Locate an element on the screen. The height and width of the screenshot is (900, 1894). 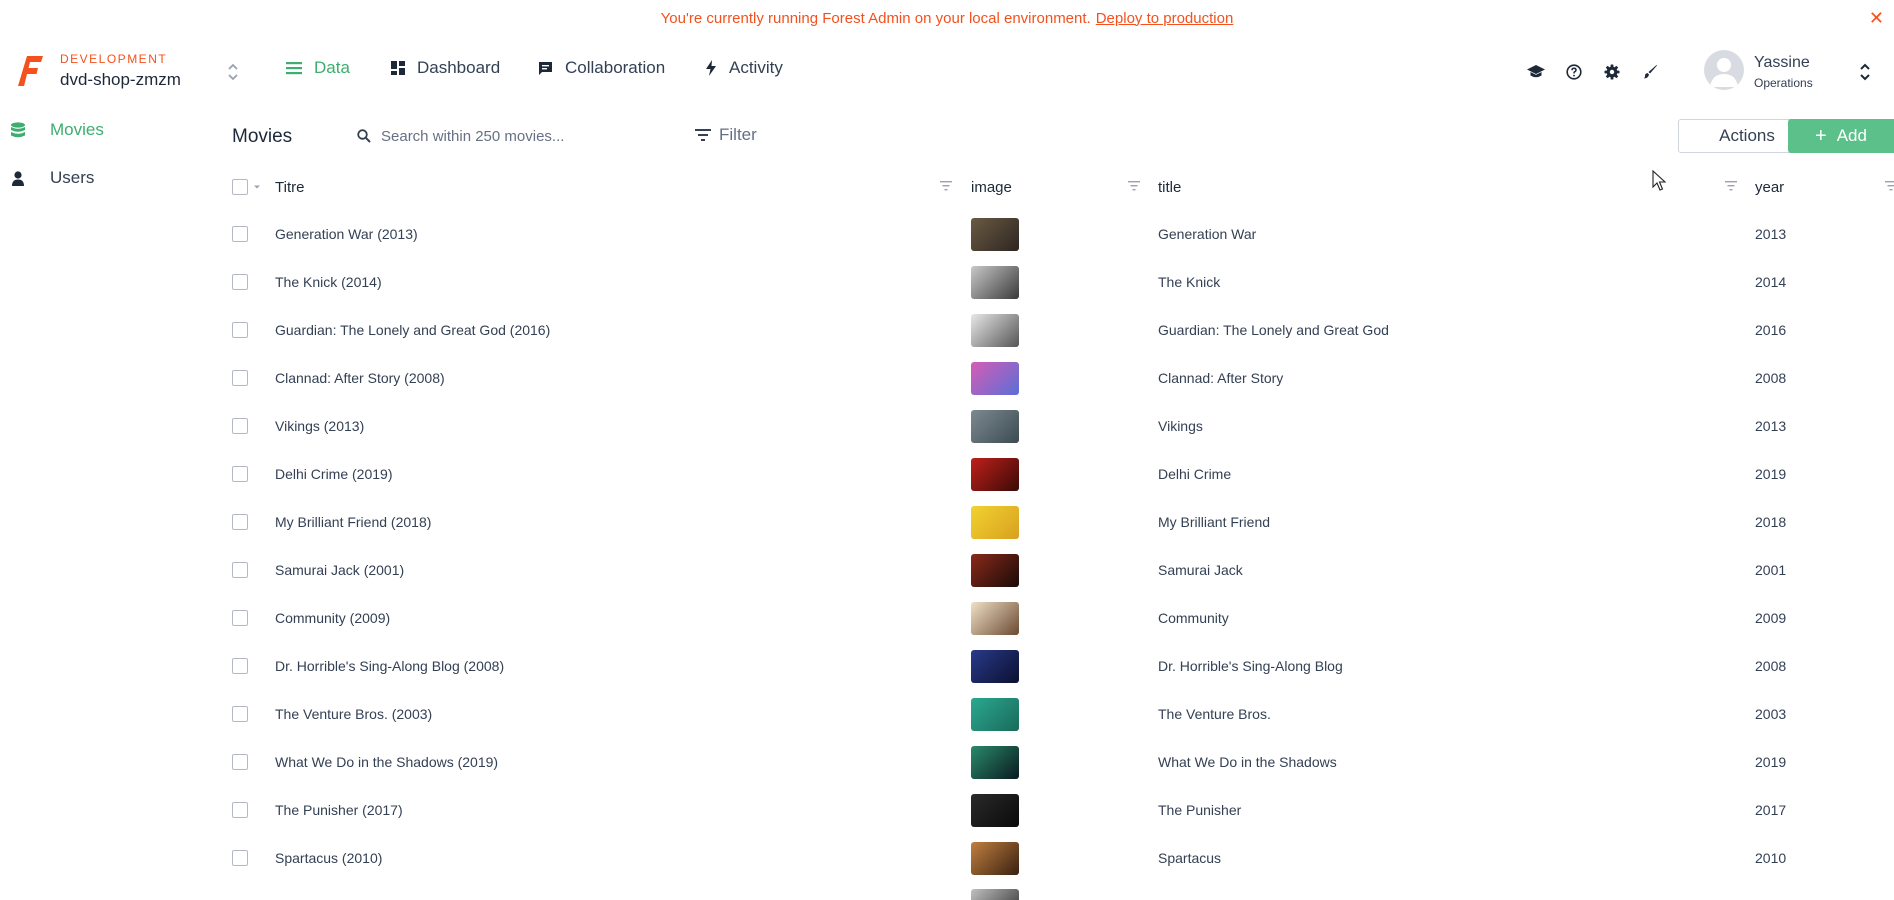
project-selector: DEVELOPMENT dvd-shop-zmzm is located at coordinates (120, 71).